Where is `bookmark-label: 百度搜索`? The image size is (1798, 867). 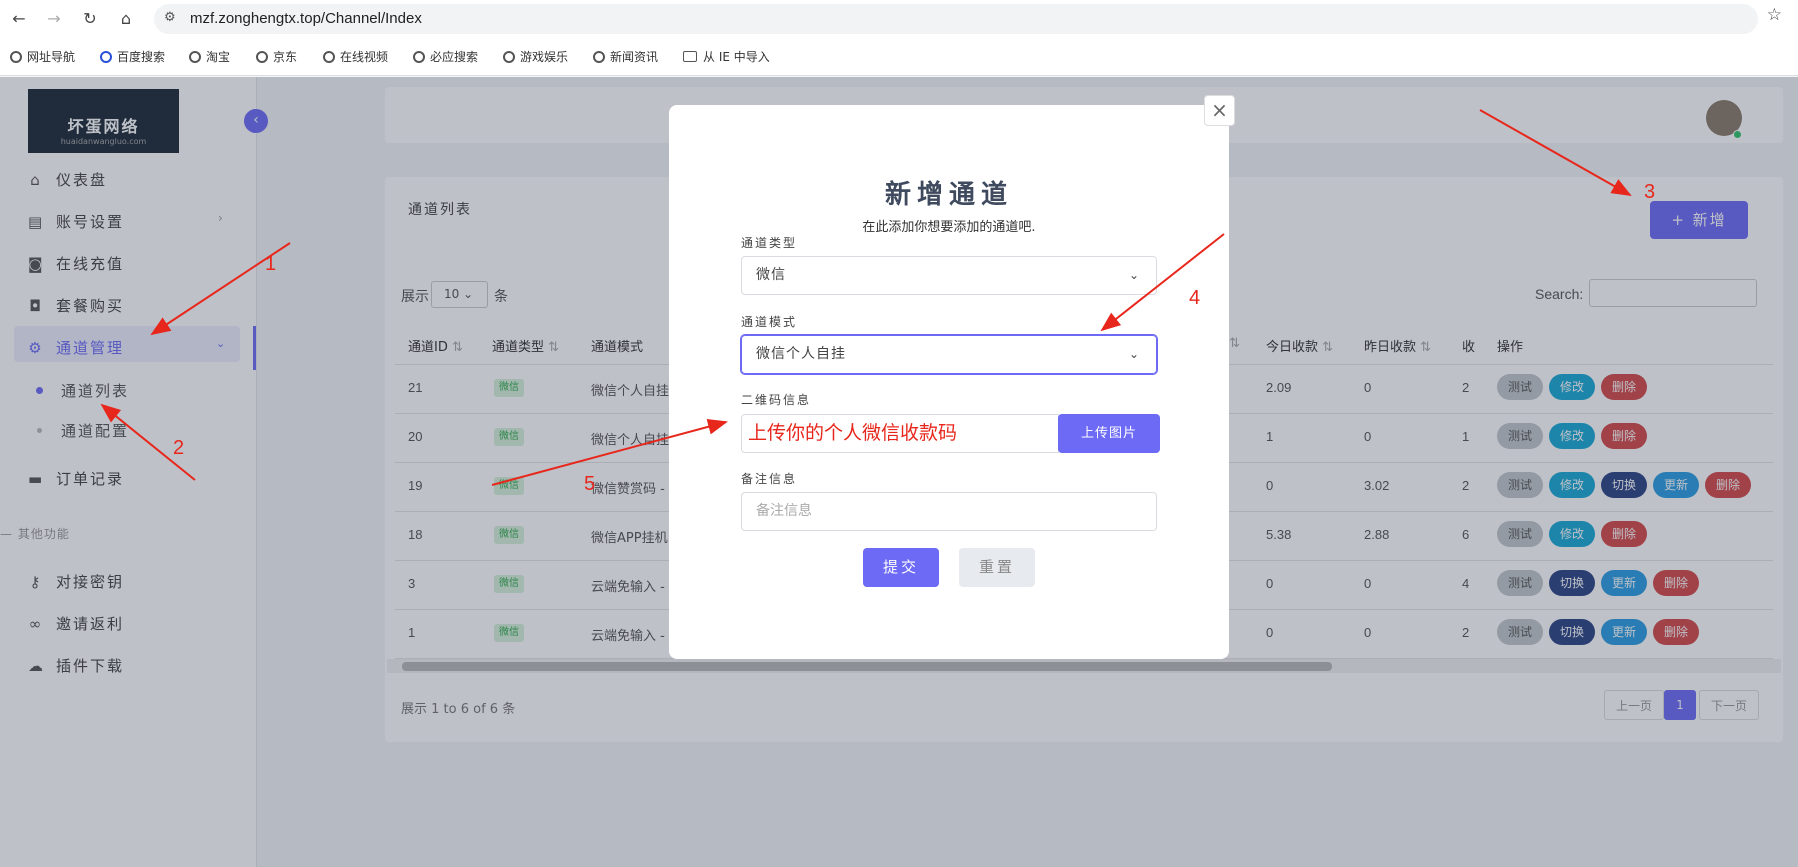 bookmark-label: 百度搜索 is located at coordinates (141, 57).